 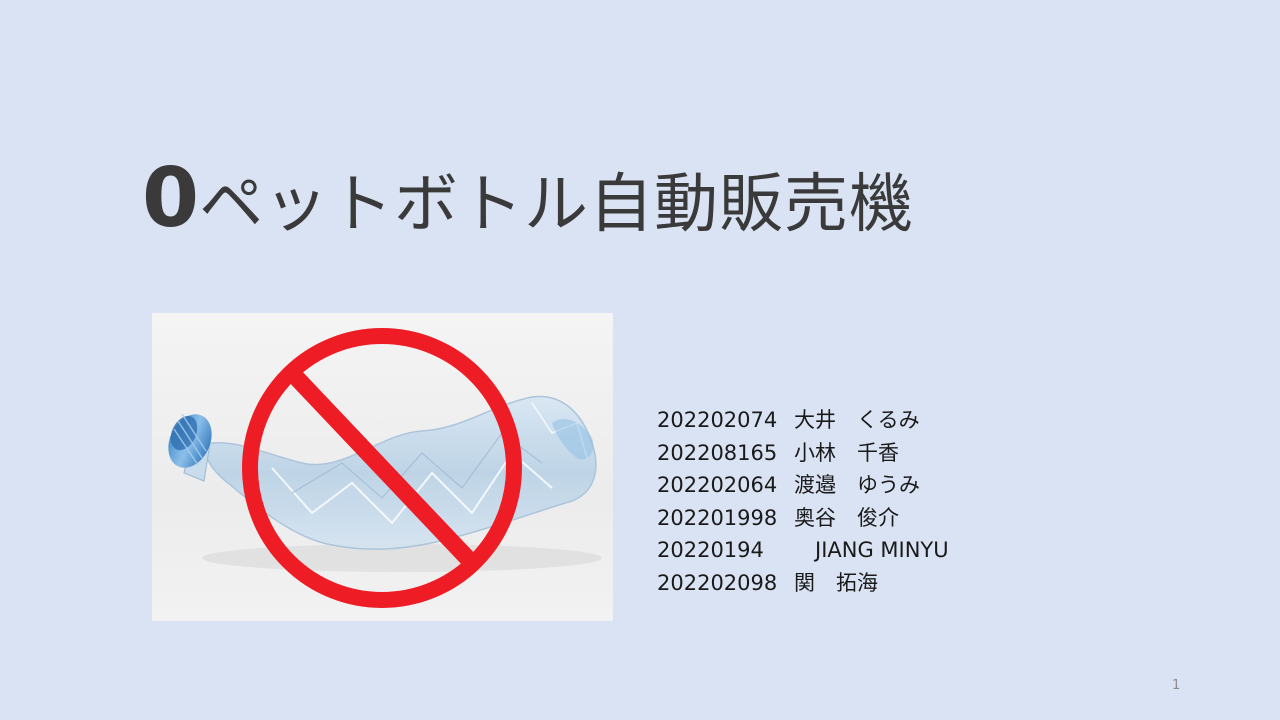 I want to click on member-name: 大井 くるみ, so click(x=857, y=420).